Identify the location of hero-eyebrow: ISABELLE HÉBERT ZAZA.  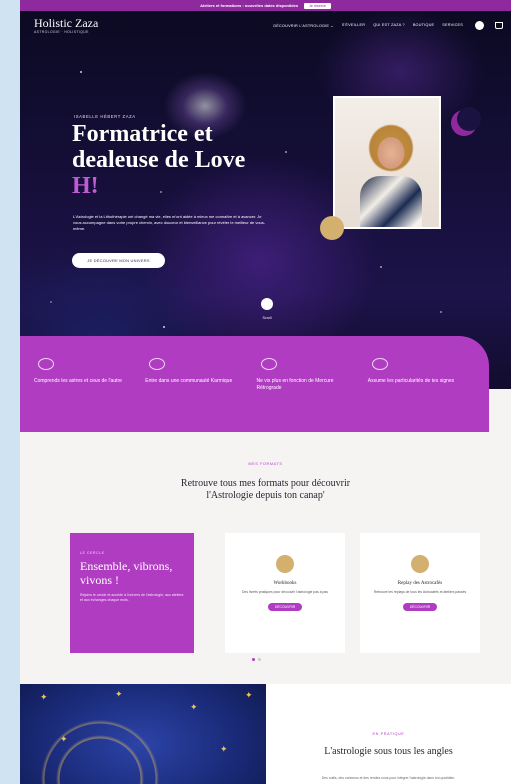
(105, 116).